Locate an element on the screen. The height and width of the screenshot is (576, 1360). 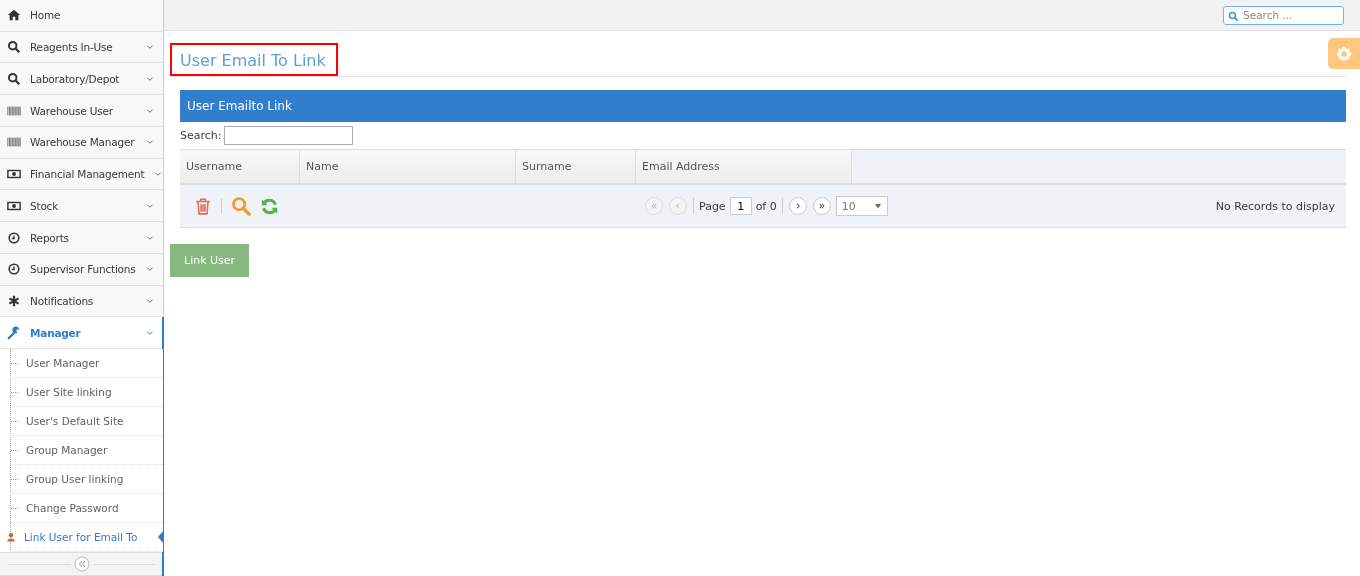
settings-icon is located at coordinates (1344, 53).